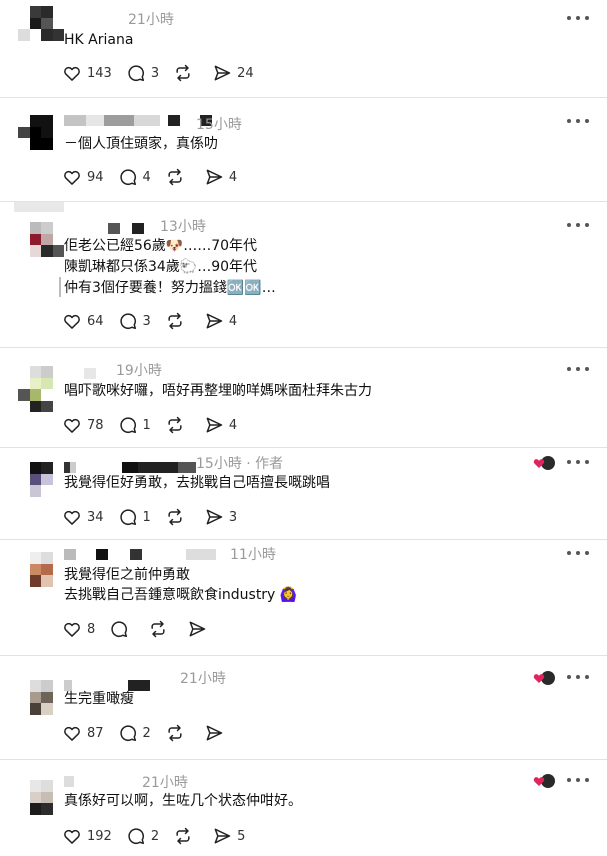 Image resolution: width=607 pixels, height=856 pixels. What do you see at coordinates (83, 321) in the screenshot?
I see `like-button: 64` at bounding box center [83, 321].